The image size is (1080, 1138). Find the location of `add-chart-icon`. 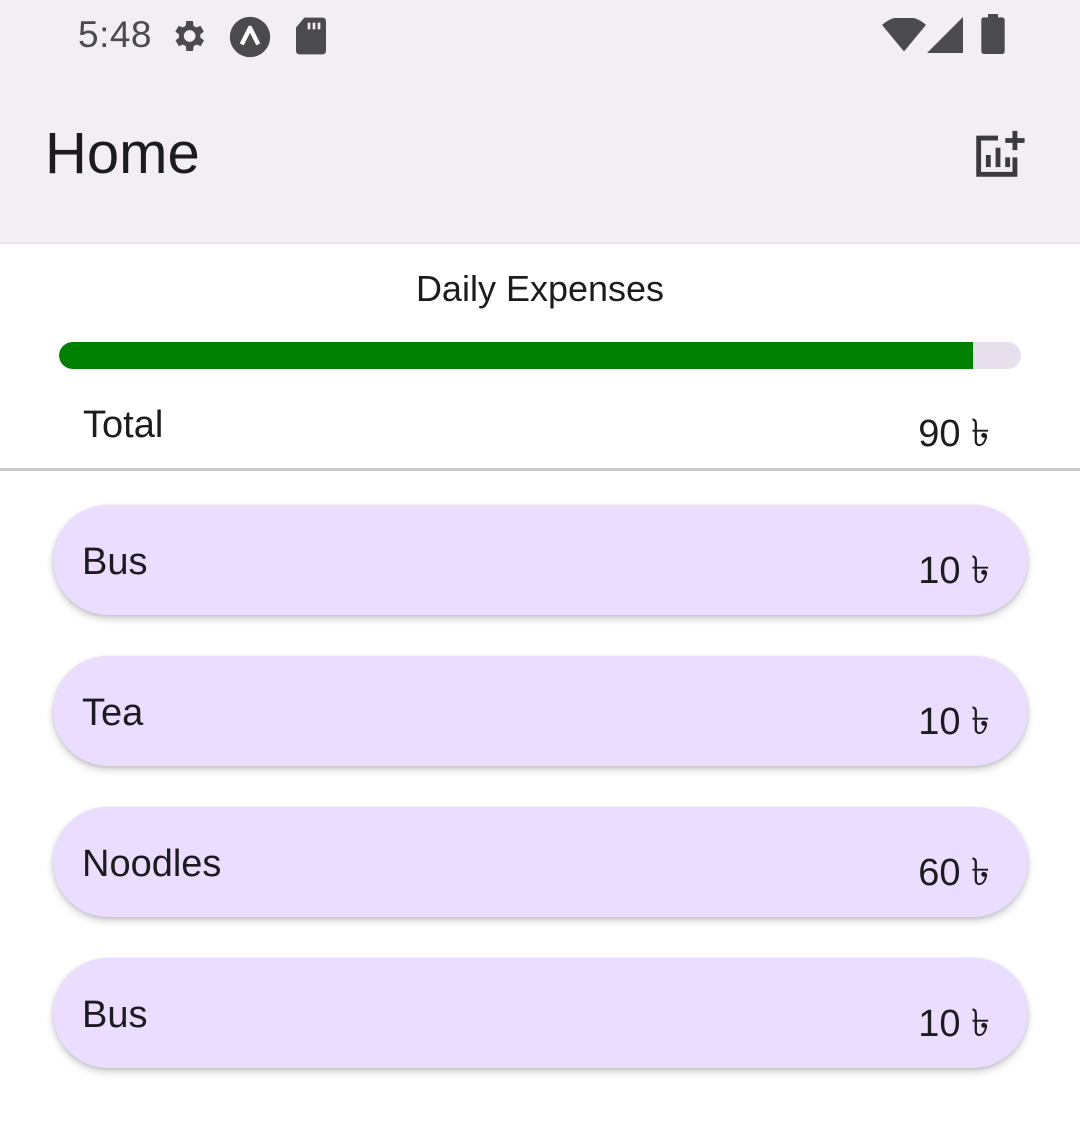

add-chart-icon is located at coordinates (998, 157).